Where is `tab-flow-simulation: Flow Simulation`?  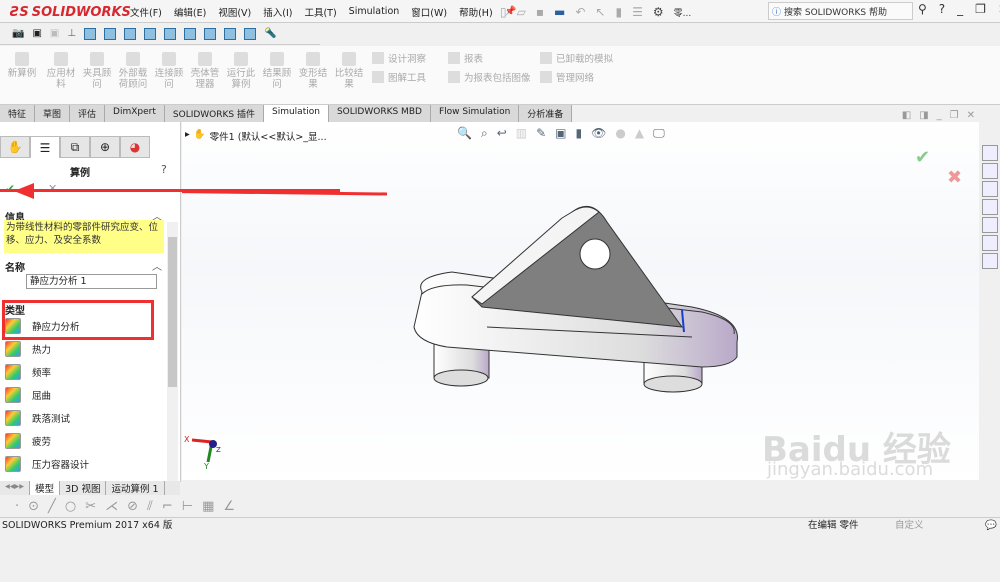
tab-flow-simulation: Flow Simulation is located at coordinates (475, 113).